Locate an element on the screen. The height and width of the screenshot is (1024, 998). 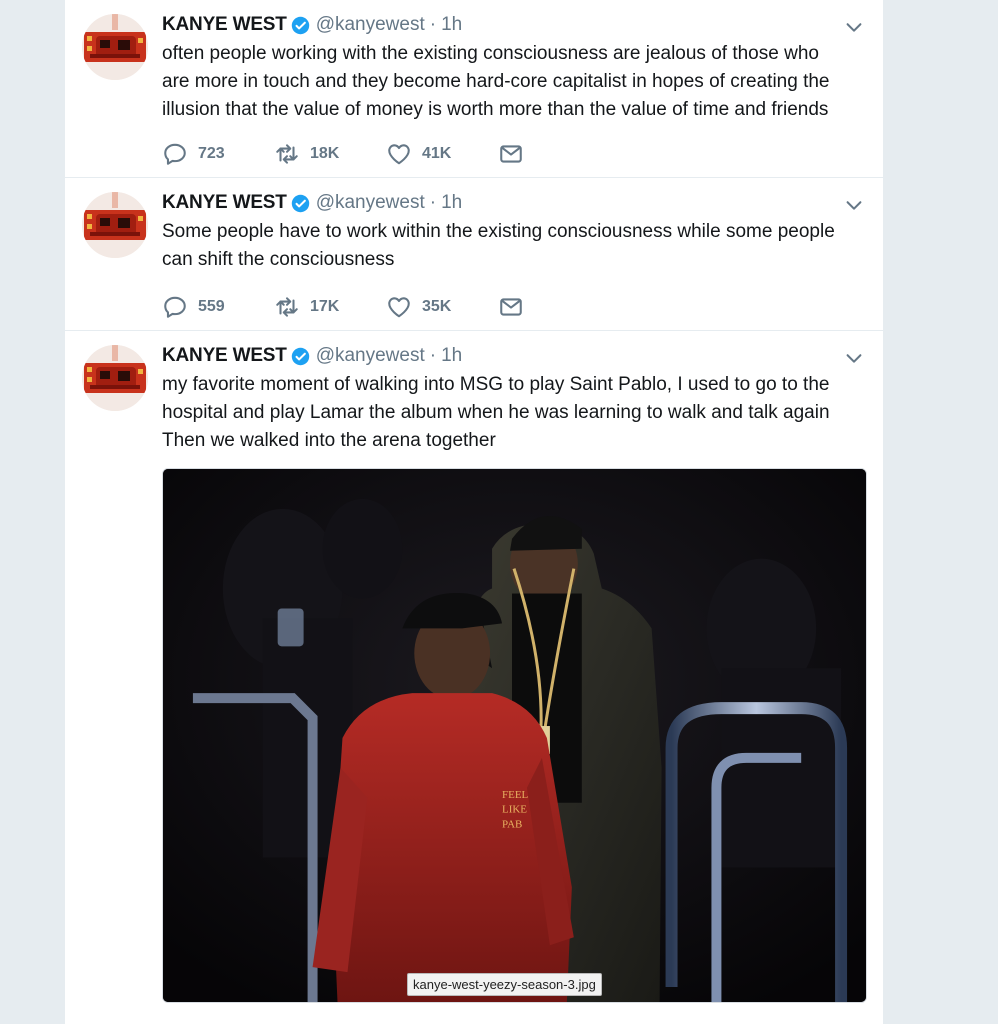
like-button: 41K is located at coordinates (442, 154).